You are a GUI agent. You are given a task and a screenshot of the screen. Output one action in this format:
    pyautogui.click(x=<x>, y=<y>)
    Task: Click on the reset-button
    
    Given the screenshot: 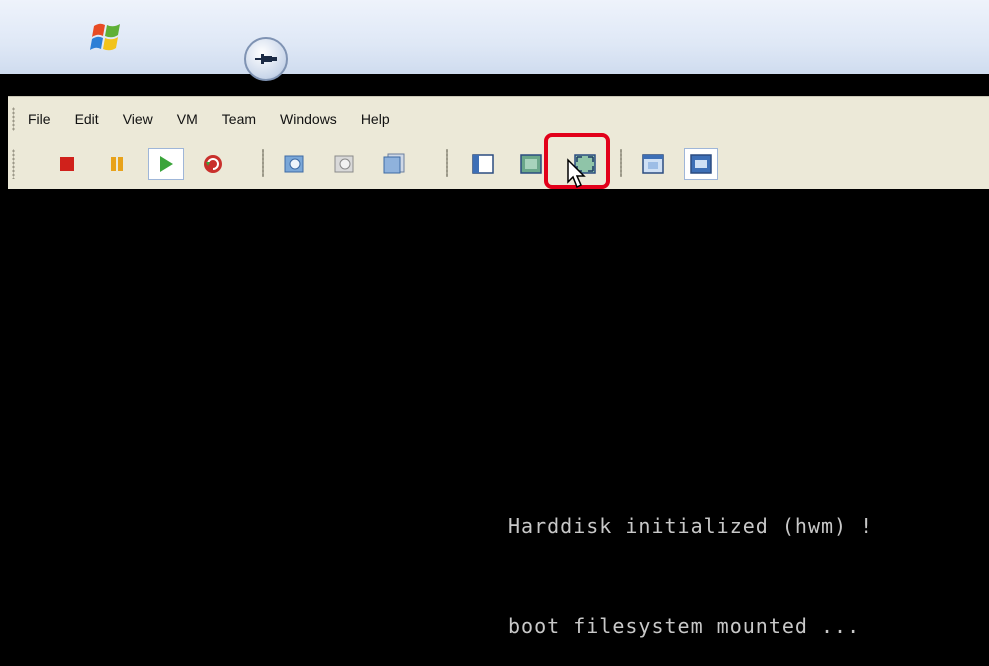 What is the action you would take?
    pyautogui.click(x=213, y=164)
    